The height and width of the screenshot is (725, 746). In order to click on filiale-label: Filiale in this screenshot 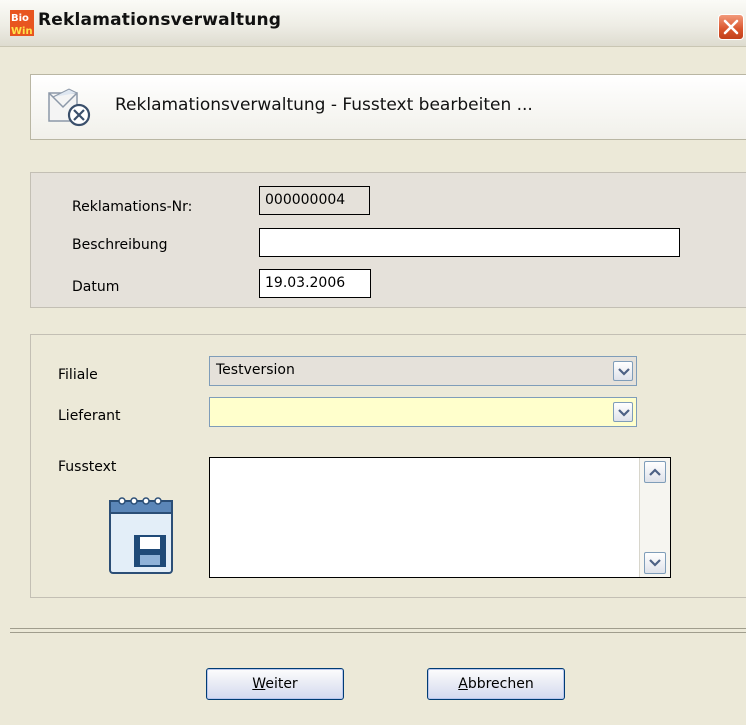, I will do `click(78, 375)`.